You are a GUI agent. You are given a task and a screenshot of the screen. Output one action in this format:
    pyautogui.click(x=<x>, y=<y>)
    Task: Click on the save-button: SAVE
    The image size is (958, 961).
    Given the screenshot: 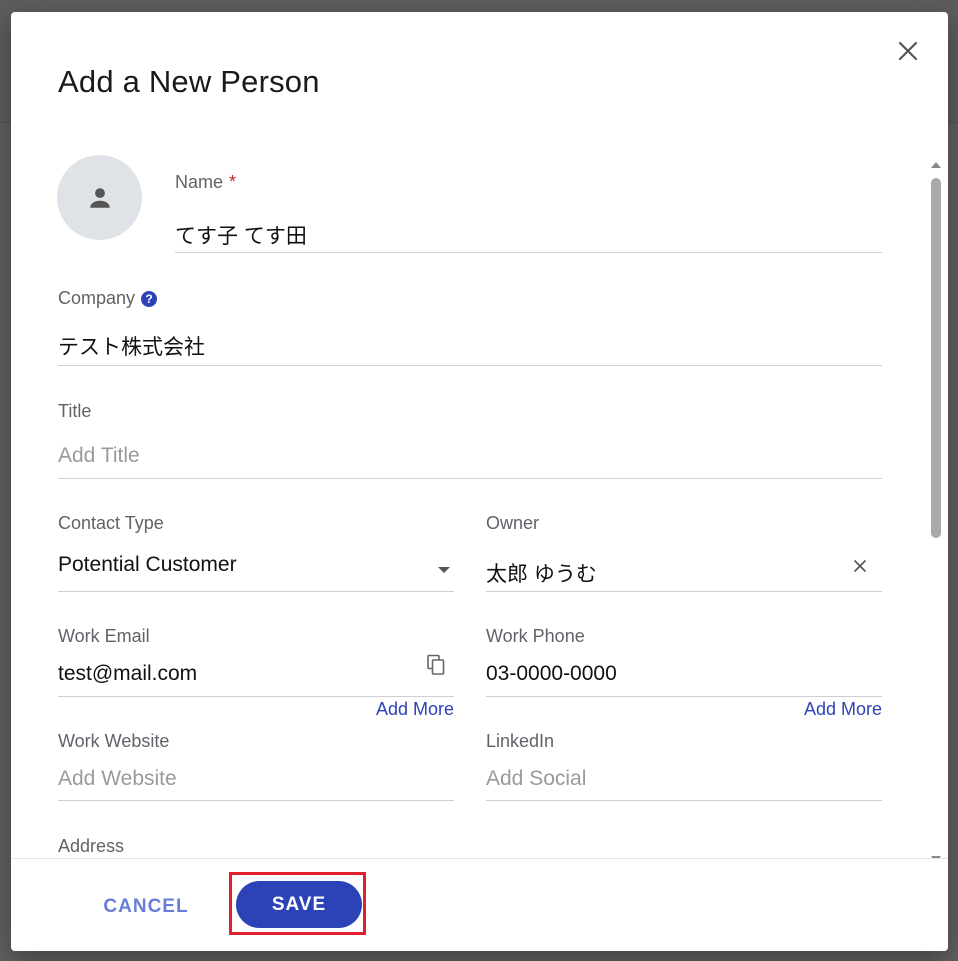 What is the action you would take?
    pyautogui.click(x=299, y=904)
    